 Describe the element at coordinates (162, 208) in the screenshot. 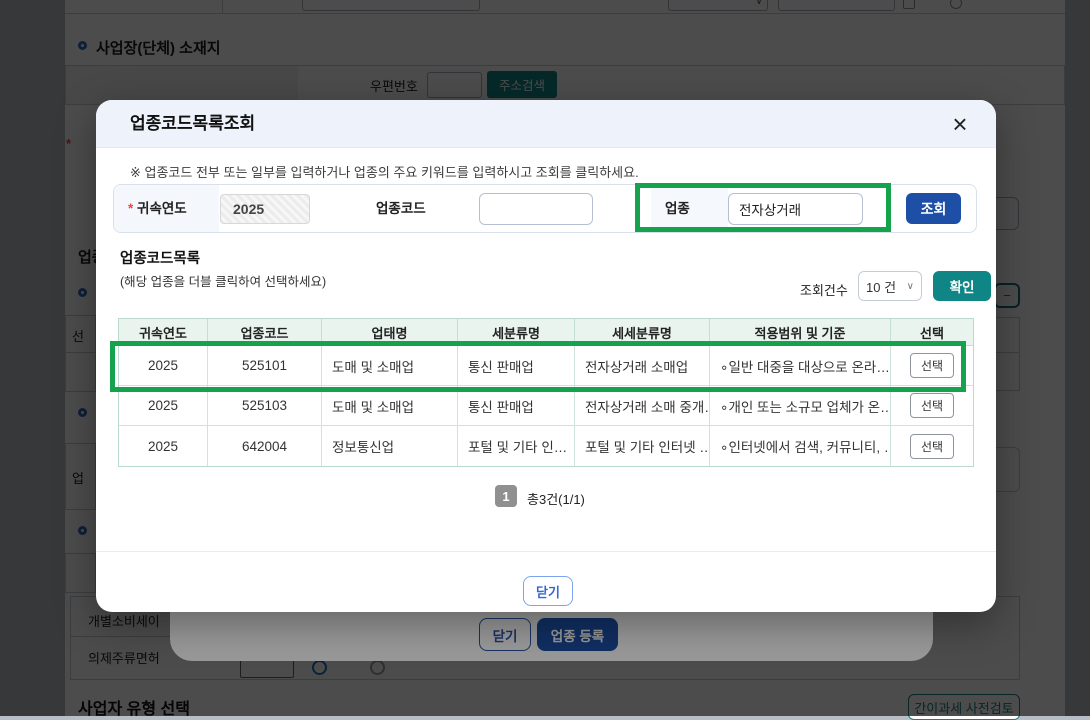

I see `year-label: 귀속연도` at that location.